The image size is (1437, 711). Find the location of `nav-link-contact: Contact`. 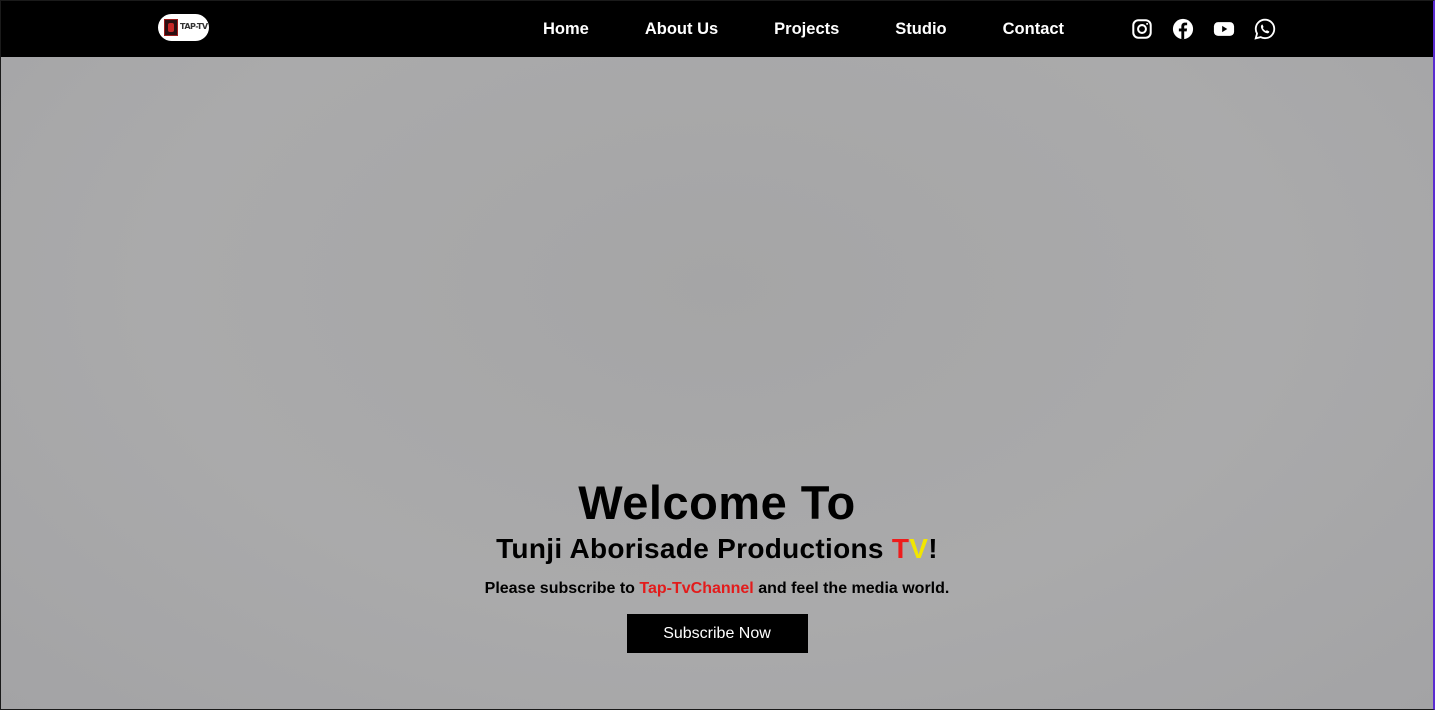

nav-link-contact: Contact is located at coordinates (1033, 29).